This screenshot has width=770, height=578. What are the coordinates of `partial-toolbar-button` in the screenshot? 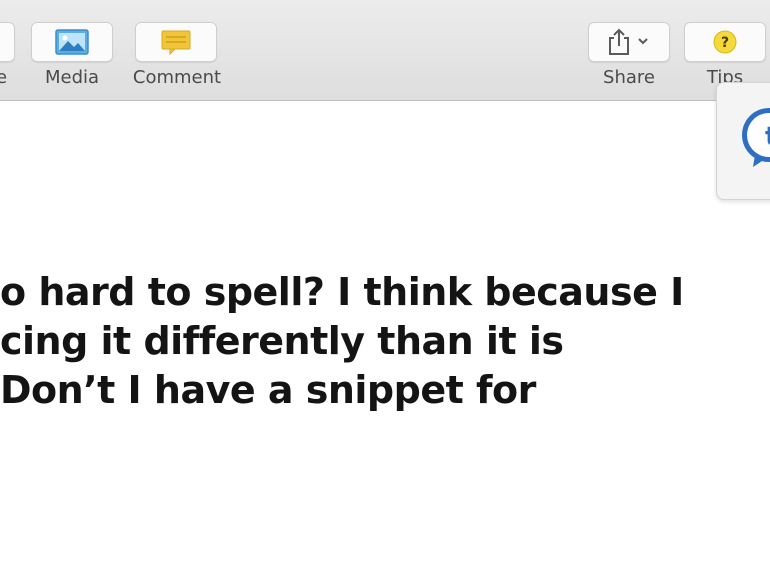 It's located at (7, 42).